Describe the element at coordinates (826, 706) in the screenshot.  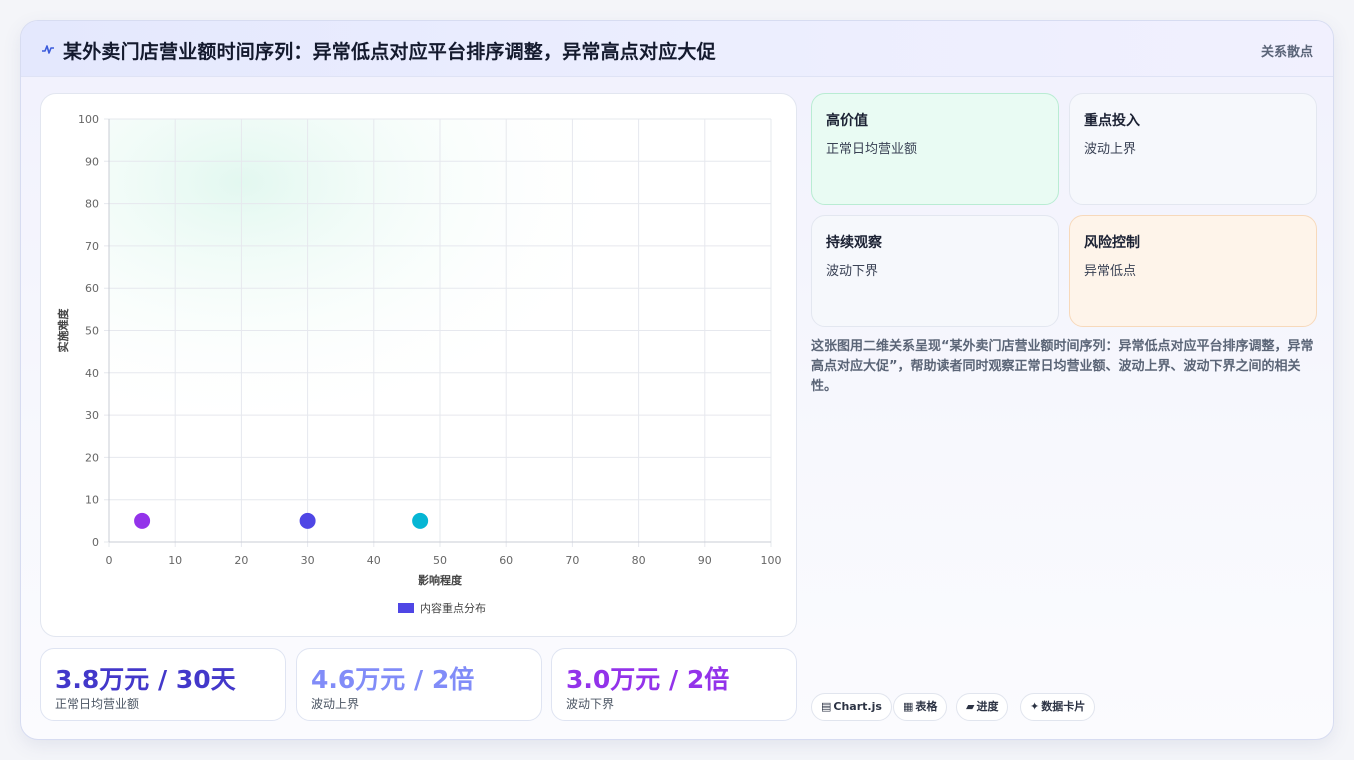
I see `chart-icon: ▤` at that location.